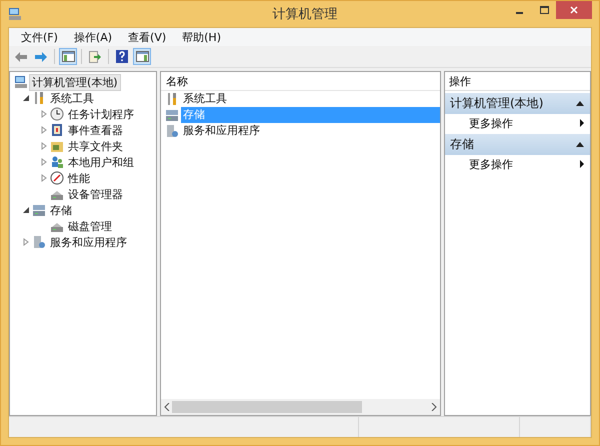 This screenshot has width=600, height=446. Describe the element at coordinates (101, 162) in the screenshot. I see `tree-item: 本地用户和组` at that location.